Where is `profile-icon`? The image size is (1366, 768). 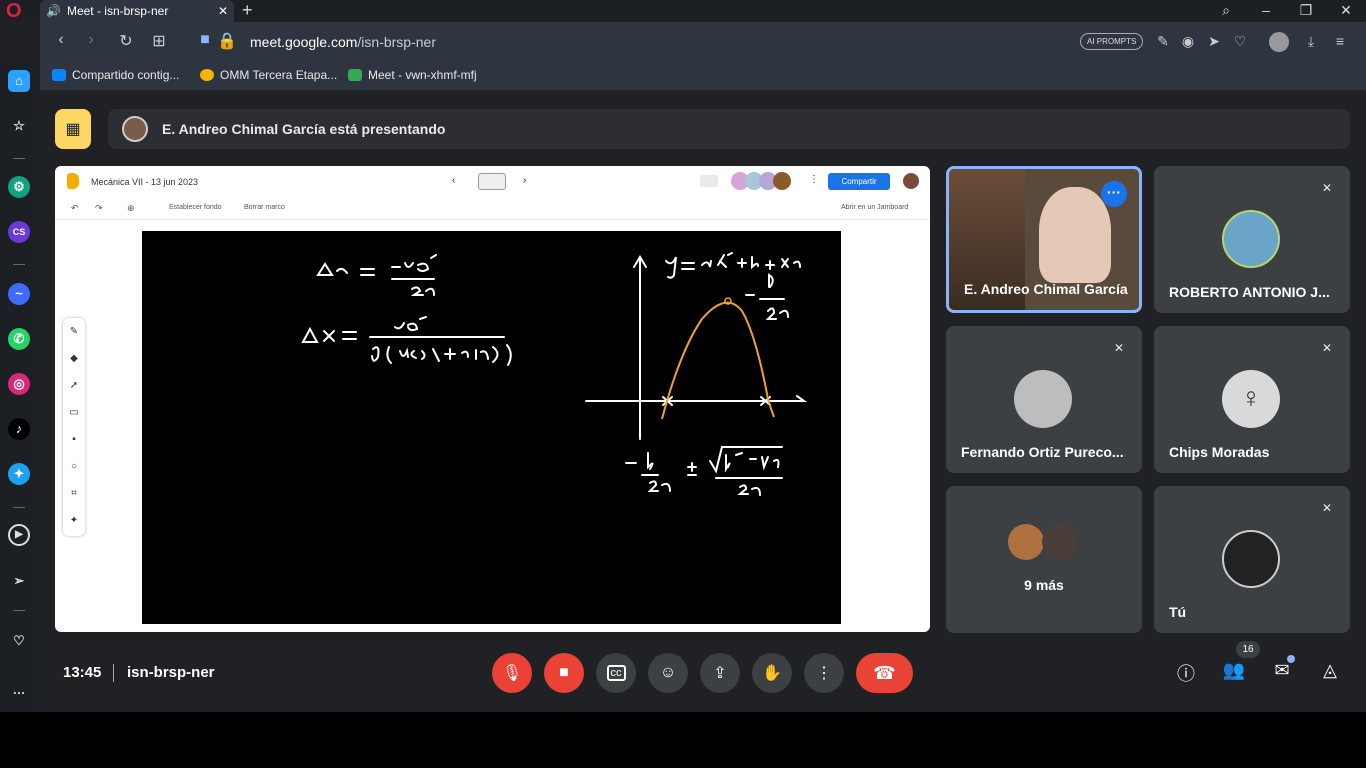
profile-icon is located at coordinates (1279, 42).